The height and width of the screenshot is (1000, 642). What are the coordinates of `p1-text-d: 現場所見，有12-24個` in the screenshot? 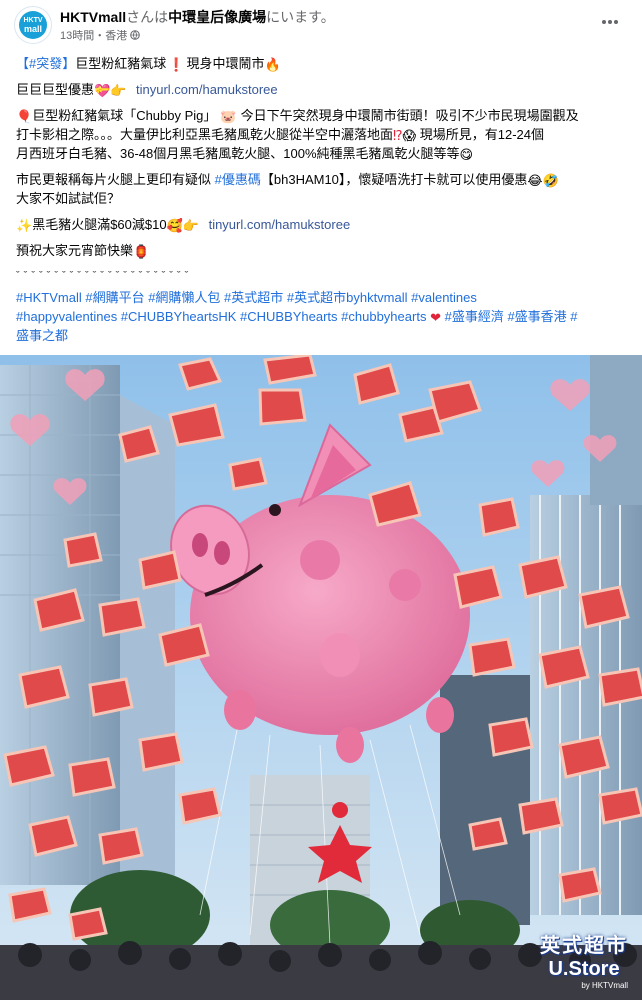 It's located at (481, 134).